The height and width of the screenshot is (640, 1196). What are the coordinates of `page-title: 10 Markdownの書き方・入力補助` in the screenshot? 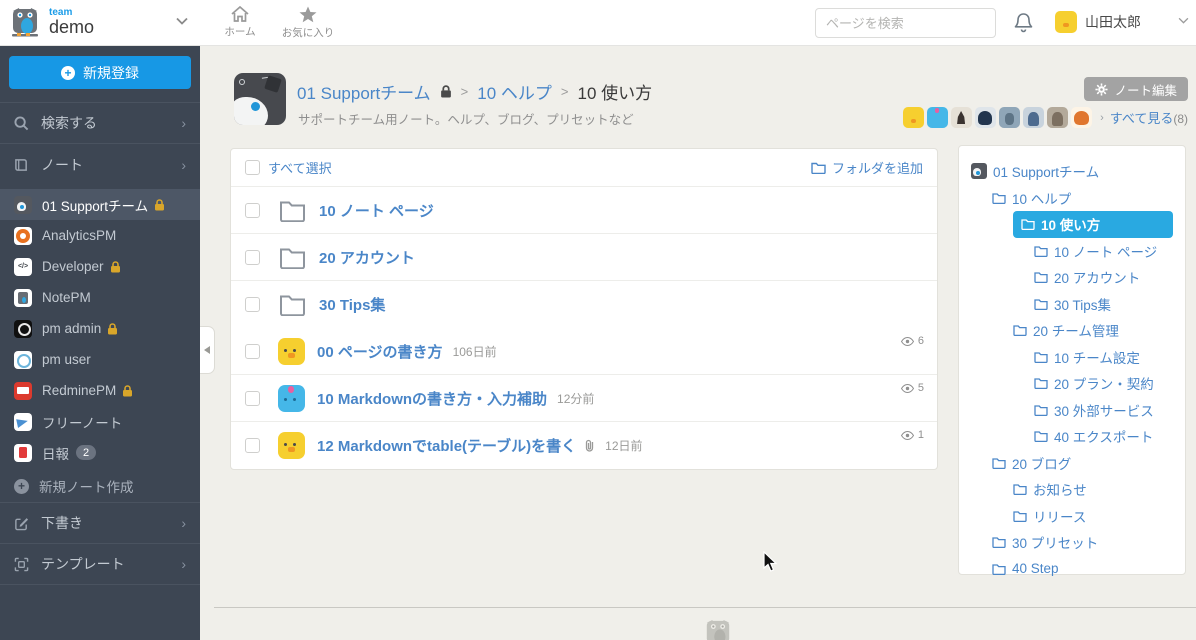 It's located at (432, 398).